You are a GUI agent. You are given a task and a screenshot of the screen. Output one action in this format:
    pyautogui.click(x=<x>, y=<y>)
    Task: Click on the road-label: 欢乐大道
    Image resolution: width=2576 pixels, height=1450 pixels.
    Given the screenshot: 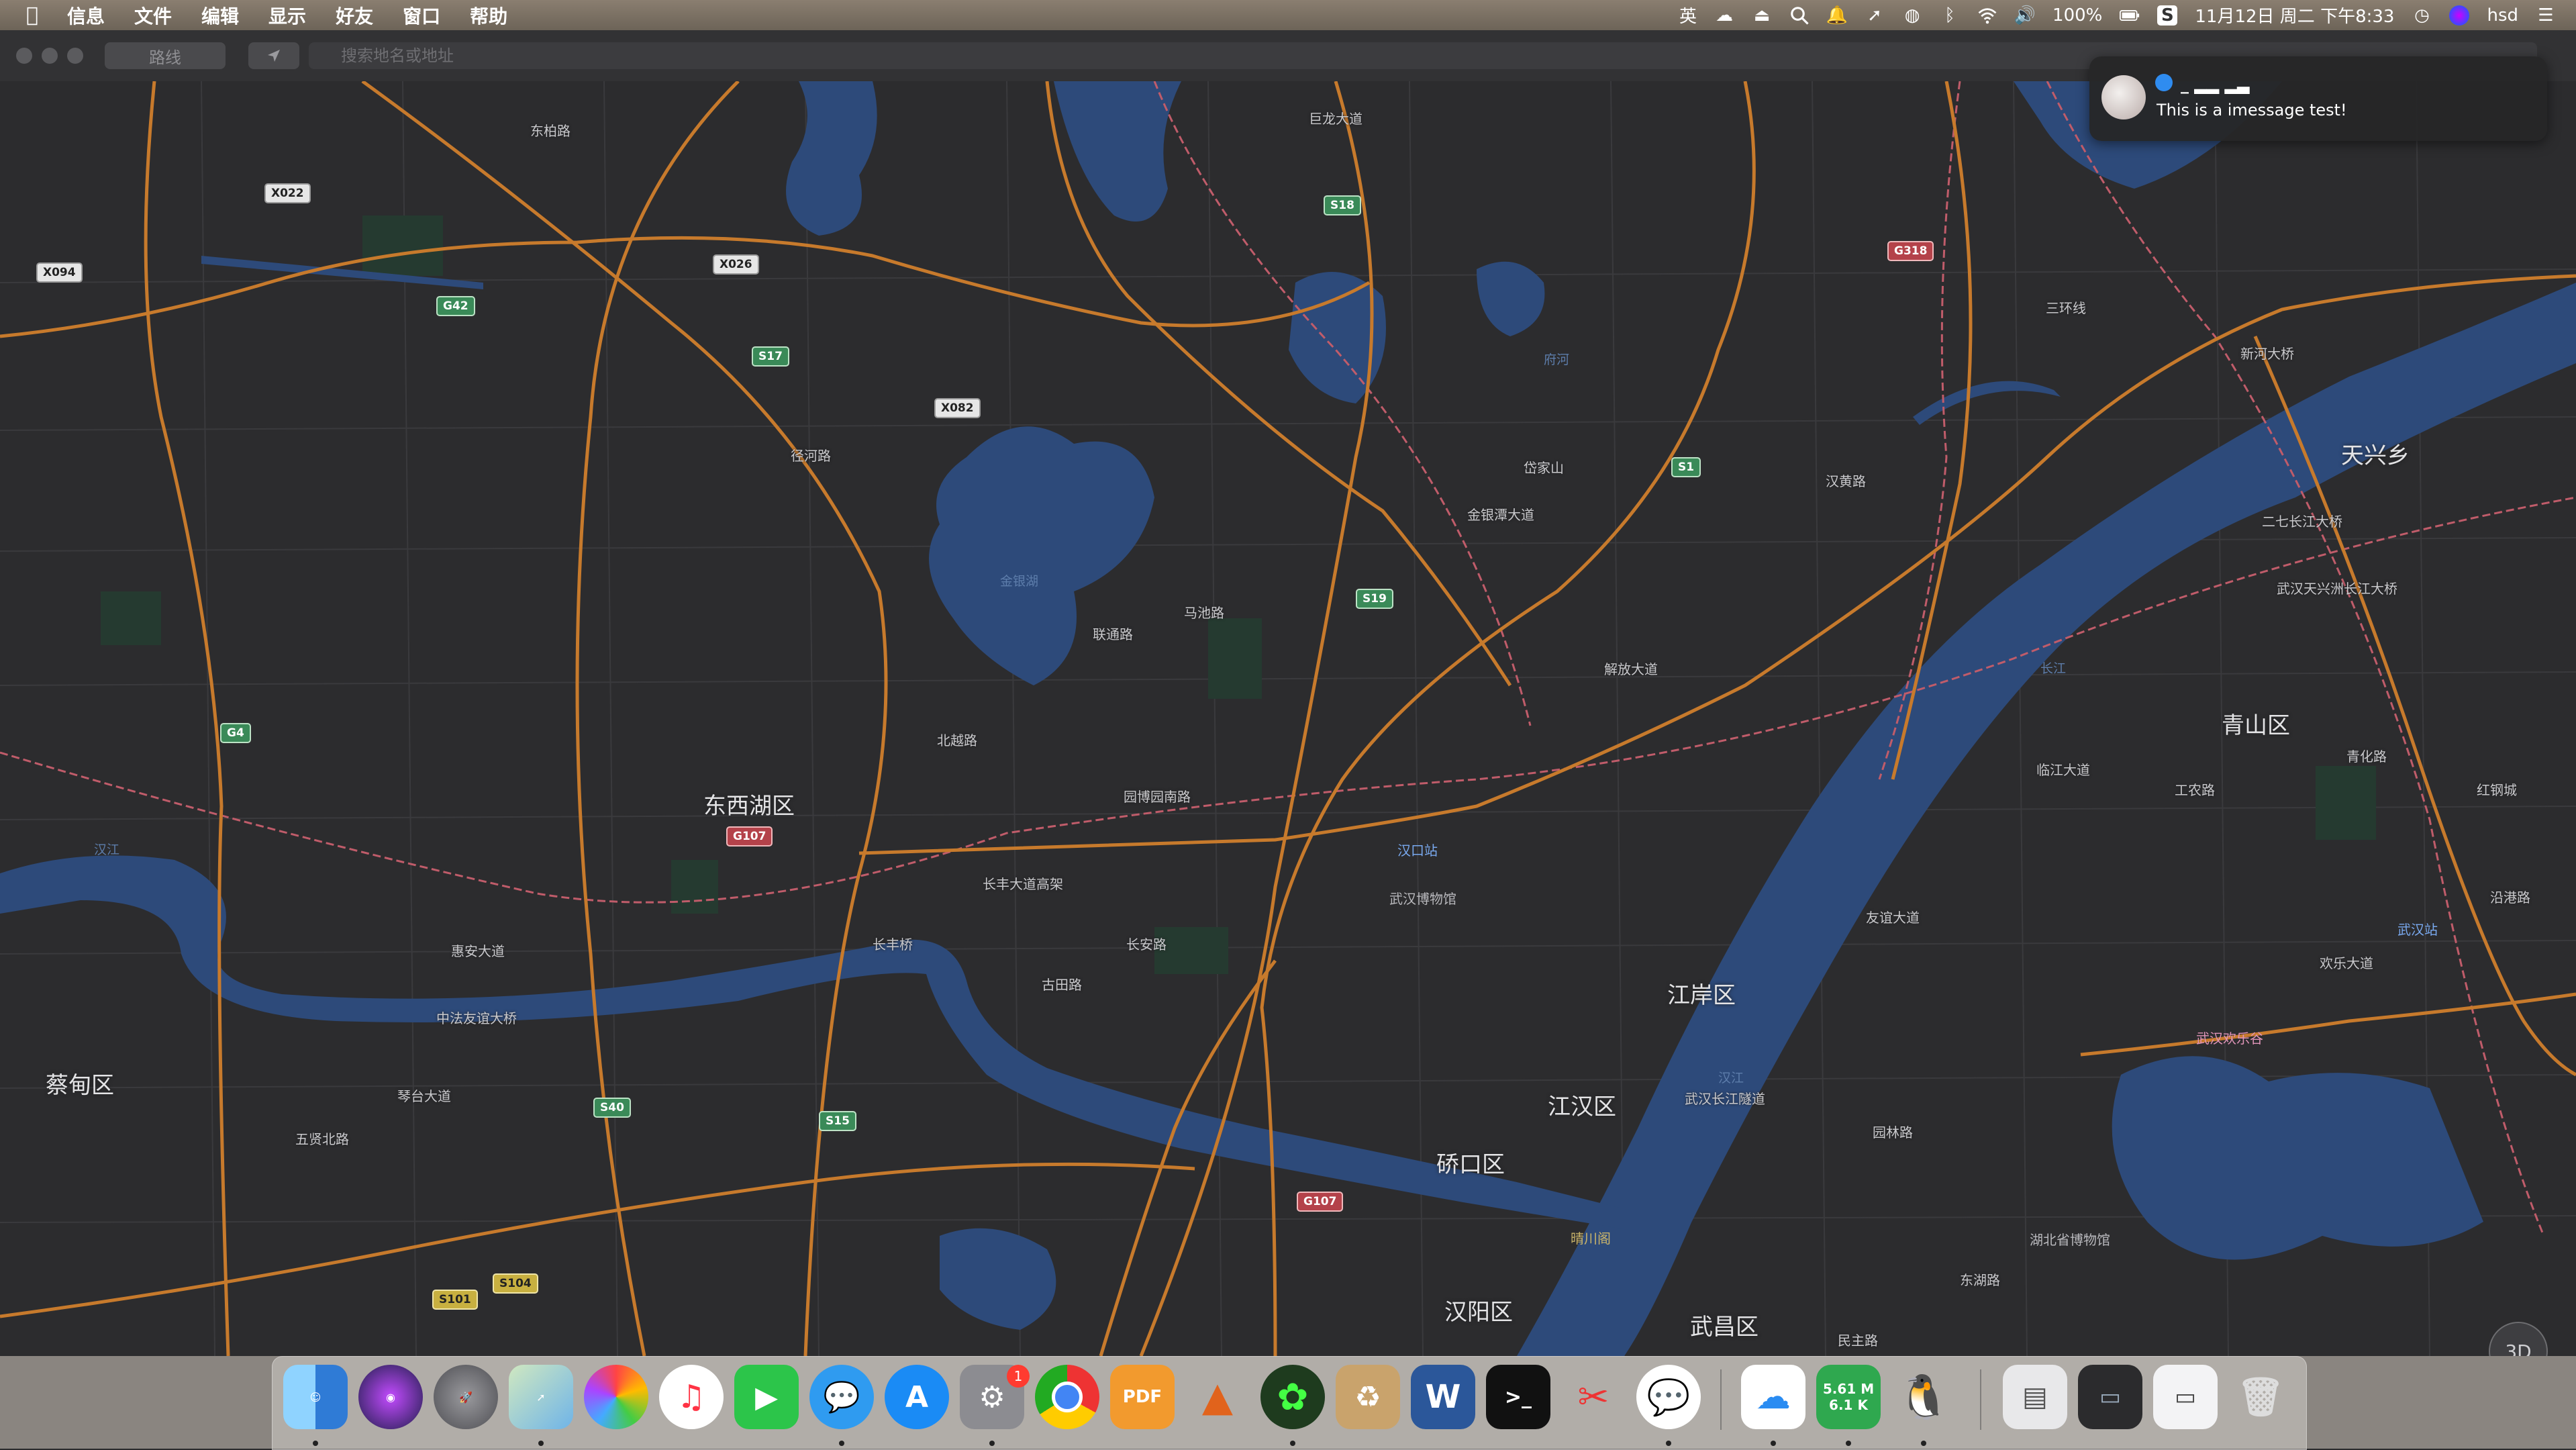 What is the action you would take?
    pyautogui.click(x=2346, y=963)
    